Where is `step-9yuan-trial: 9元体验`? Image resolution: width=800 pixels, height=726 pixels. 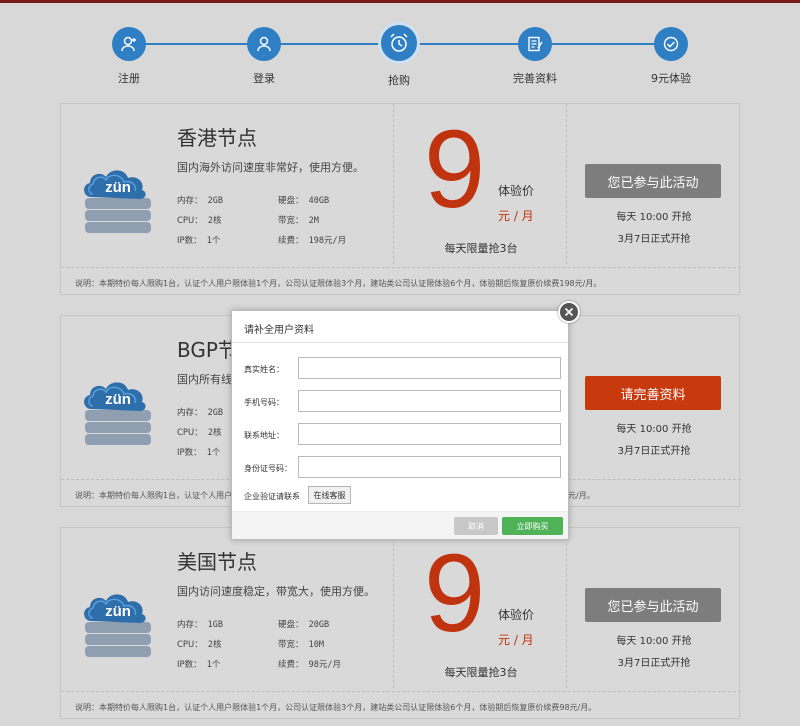
step-9yuan-trial: 9元体验 is located at coordinates (671, 56).